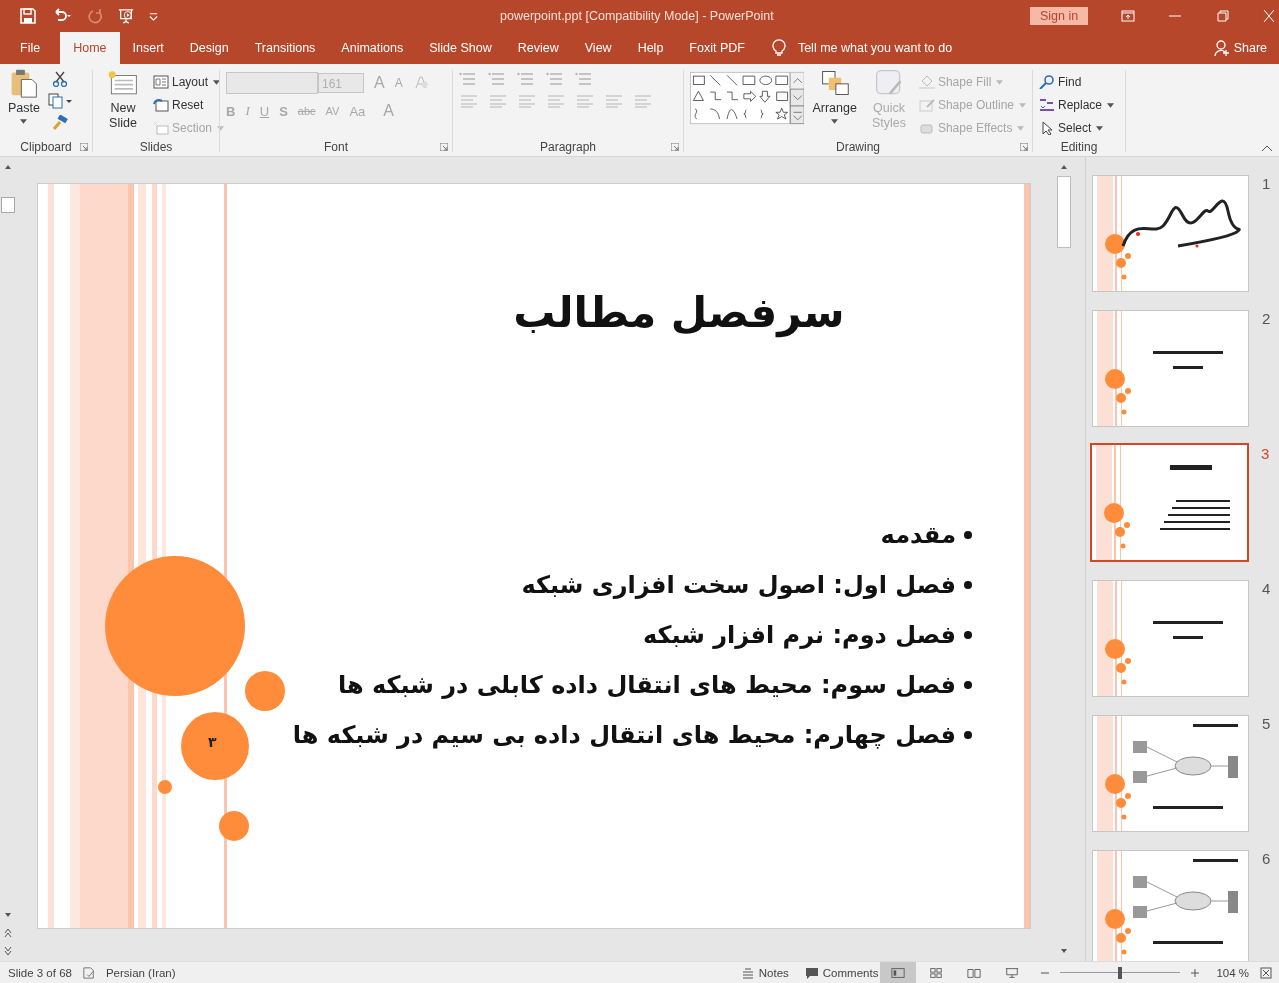 The width and height of the screenshot is (1279, 983). I want to click on new-slide-button: New Slide, so click(123, 99).